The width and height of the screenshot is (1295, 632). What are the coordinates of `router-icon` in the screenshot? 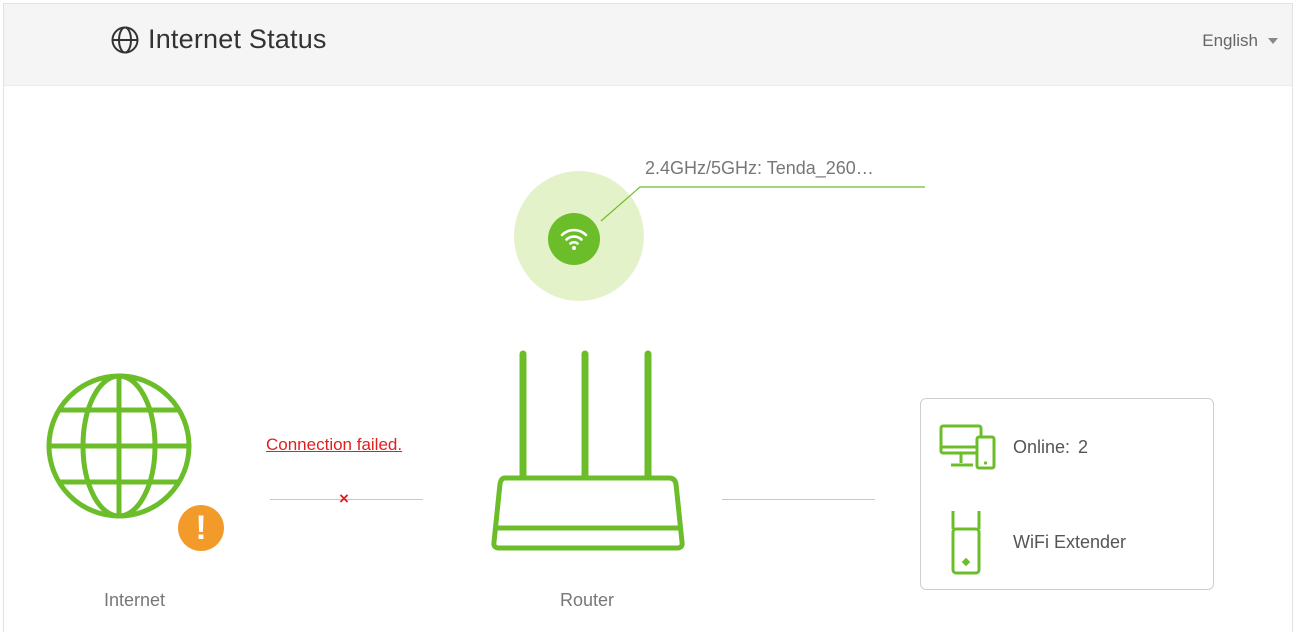 It's located at (589, 452).